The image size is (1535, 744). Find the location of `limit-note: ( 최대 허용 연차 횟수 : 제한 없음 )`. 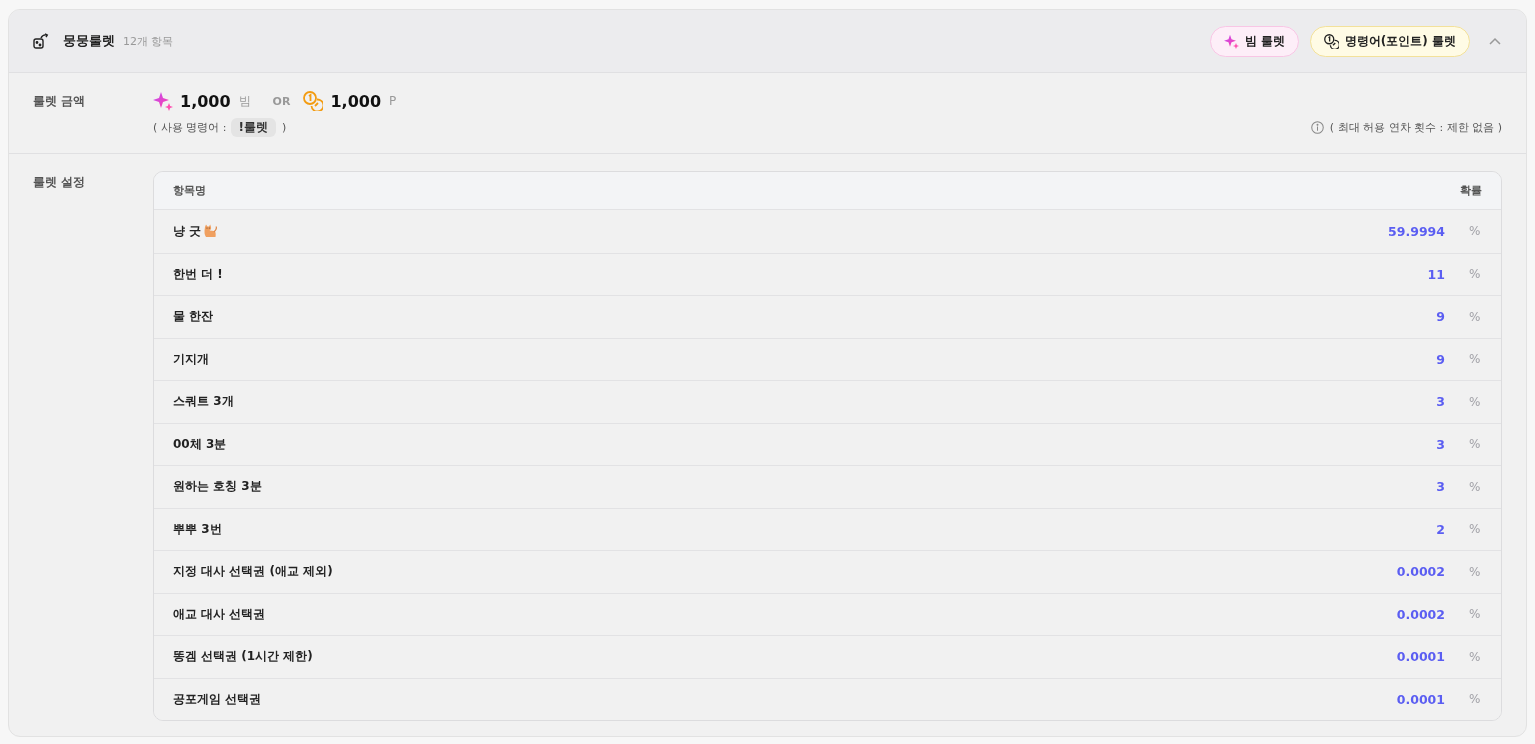

limit-note: ( 최대 허용 연차 횟수 : 제한 없음 ) is located at coordinates (1415, 127).